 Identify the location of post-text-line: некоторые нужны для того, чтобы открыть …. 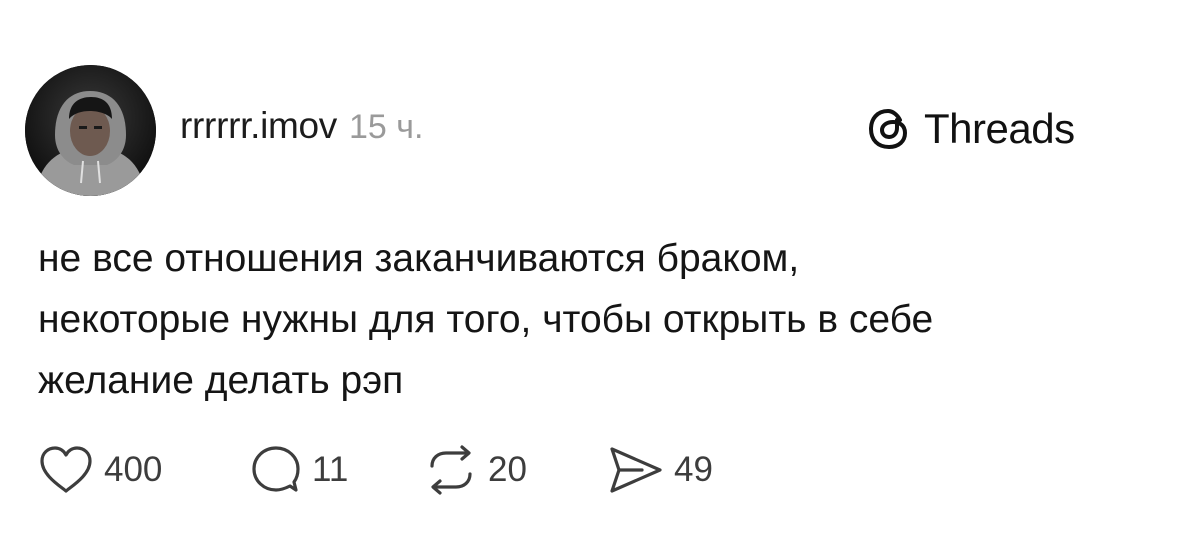
(486, 319).